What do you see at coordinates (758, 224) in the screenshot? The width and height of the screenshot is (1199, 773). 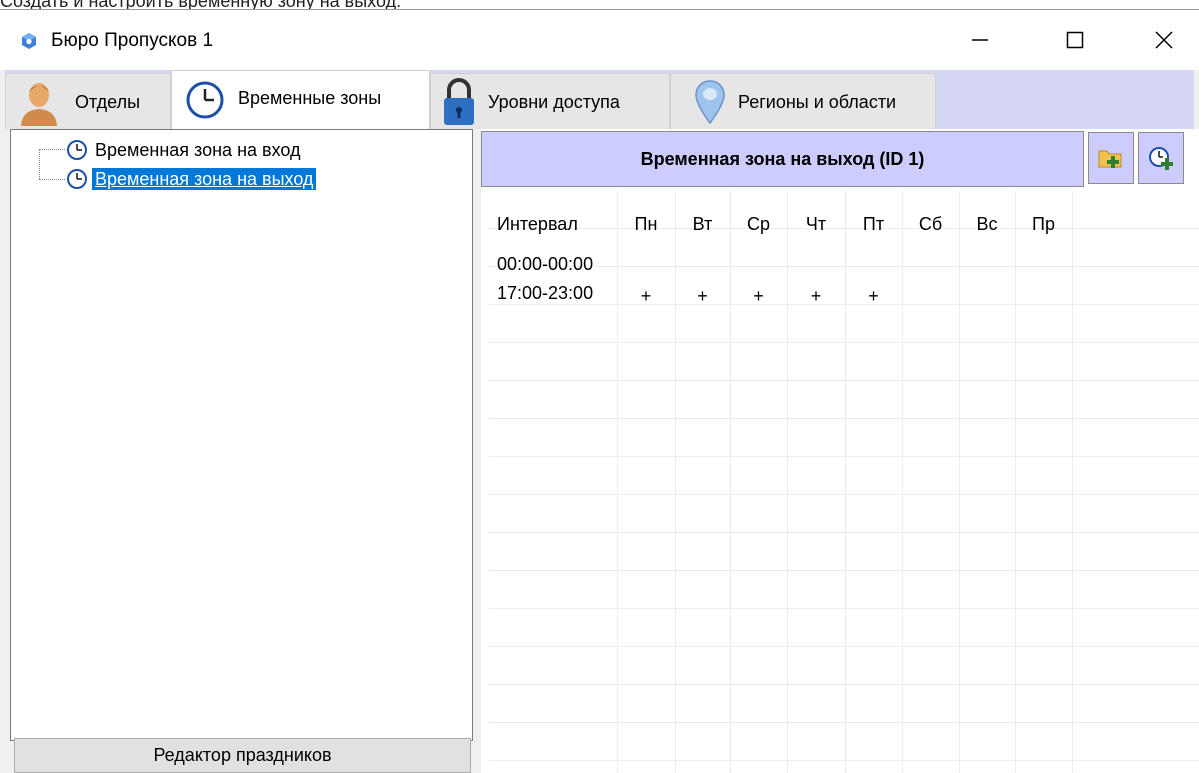 I see `column-header-wed: Ср` at bounding box center [758, 224].